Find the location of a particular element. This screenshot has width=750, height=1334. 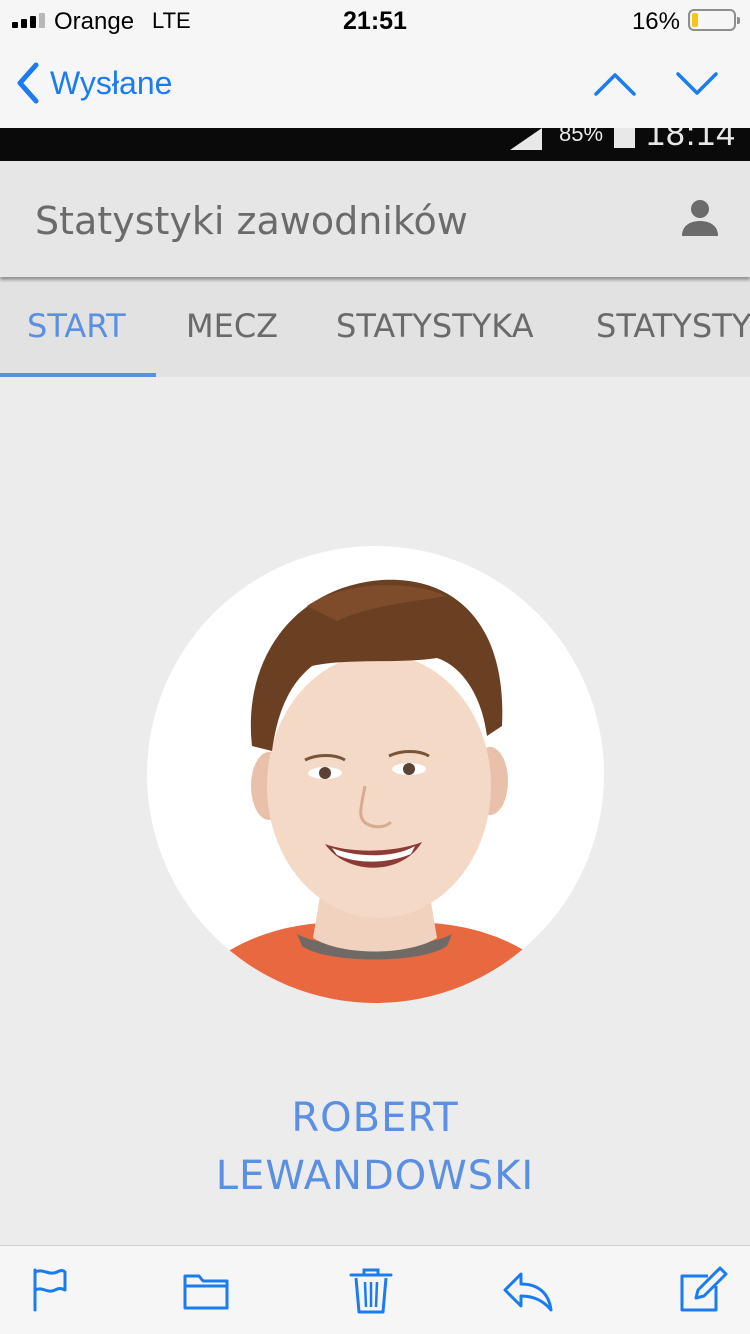

battery-percentage: 16% is located at coordinates (655, 21).